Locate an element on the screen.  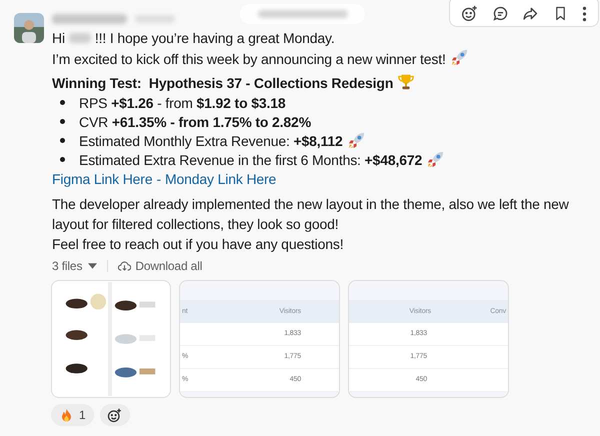
link: Monday Link Here is located at coordinates (220, 179).